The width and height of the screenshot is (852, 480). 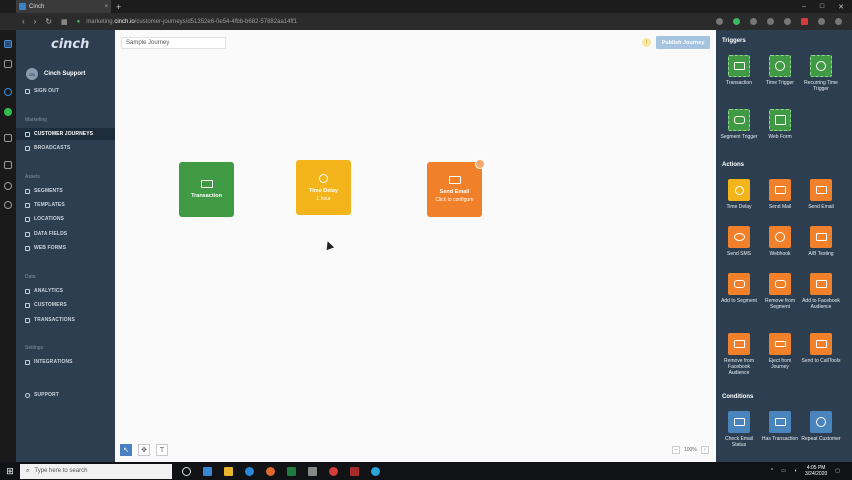 What do you see at coordinates (50, 305) in the screenshot?
I see `sidebar-item-label: CUSTOMERS` at bounding box center [50, 305].